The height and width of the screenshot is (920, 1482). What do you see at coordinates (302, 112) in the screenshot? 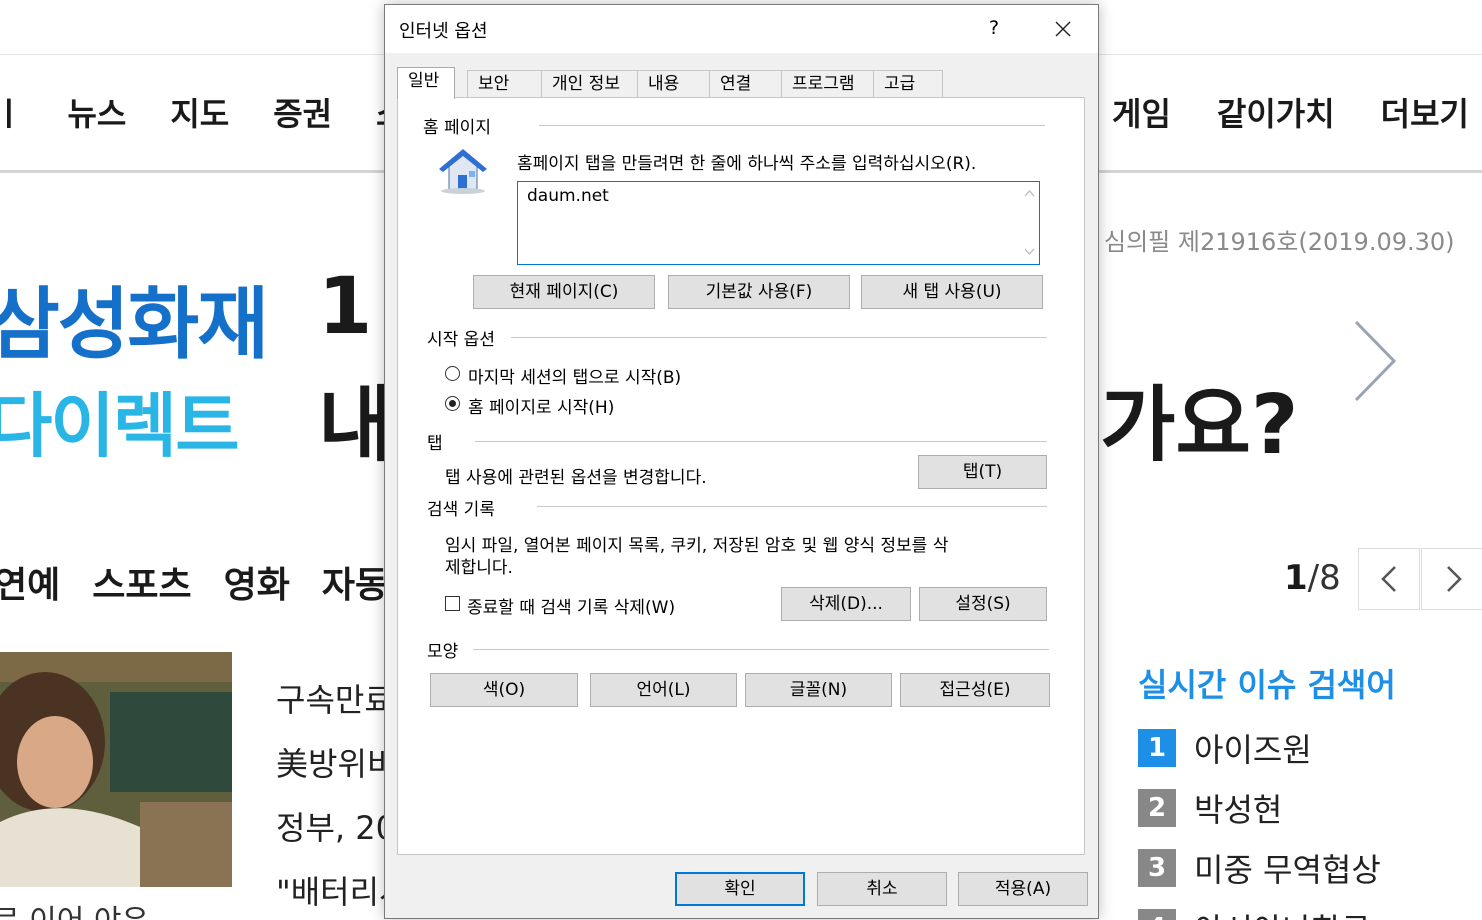
I see `nav-item-stocks: 증권` at bounding box center [302, 112].